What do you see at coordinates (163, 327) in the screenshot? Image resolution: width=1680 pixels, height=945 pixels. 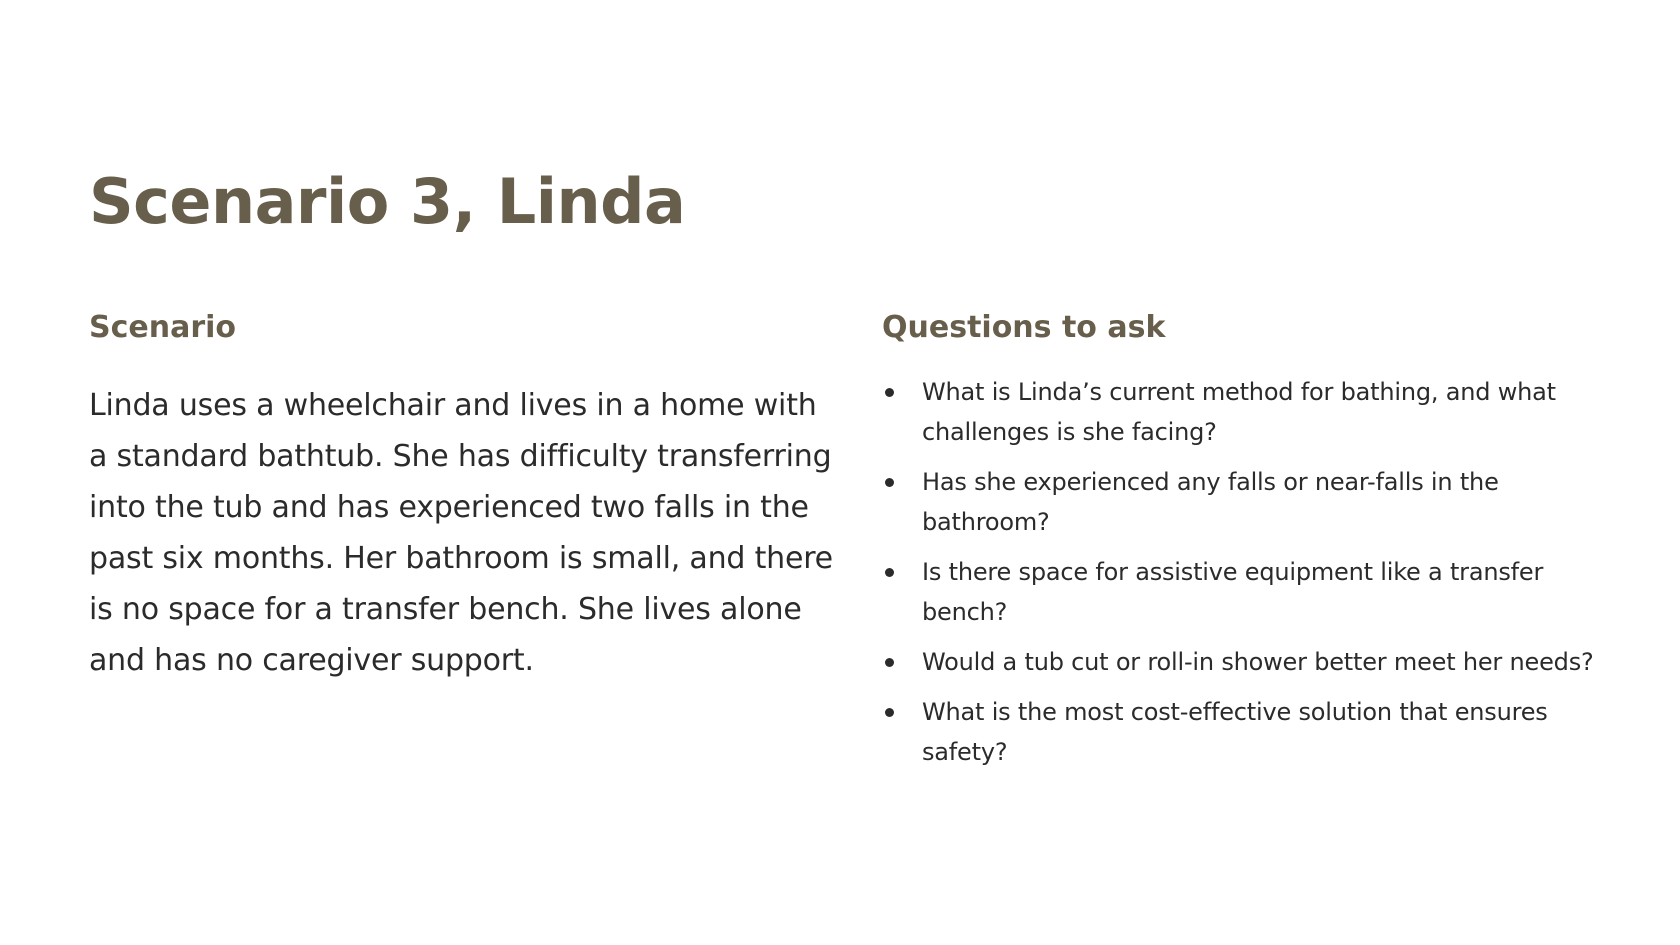 I see `scenario-heading: Scenario` at bounding box center [163, 327].